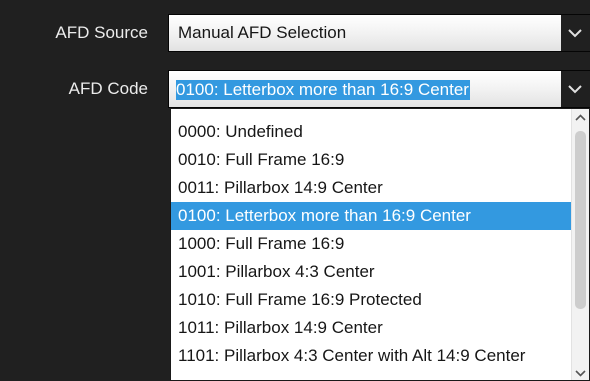  Describe the element at coordinates (323, 90) in the screenshot. I see `afd-code-value: 0100: Letterbox more than 16:9 Center` at that location.